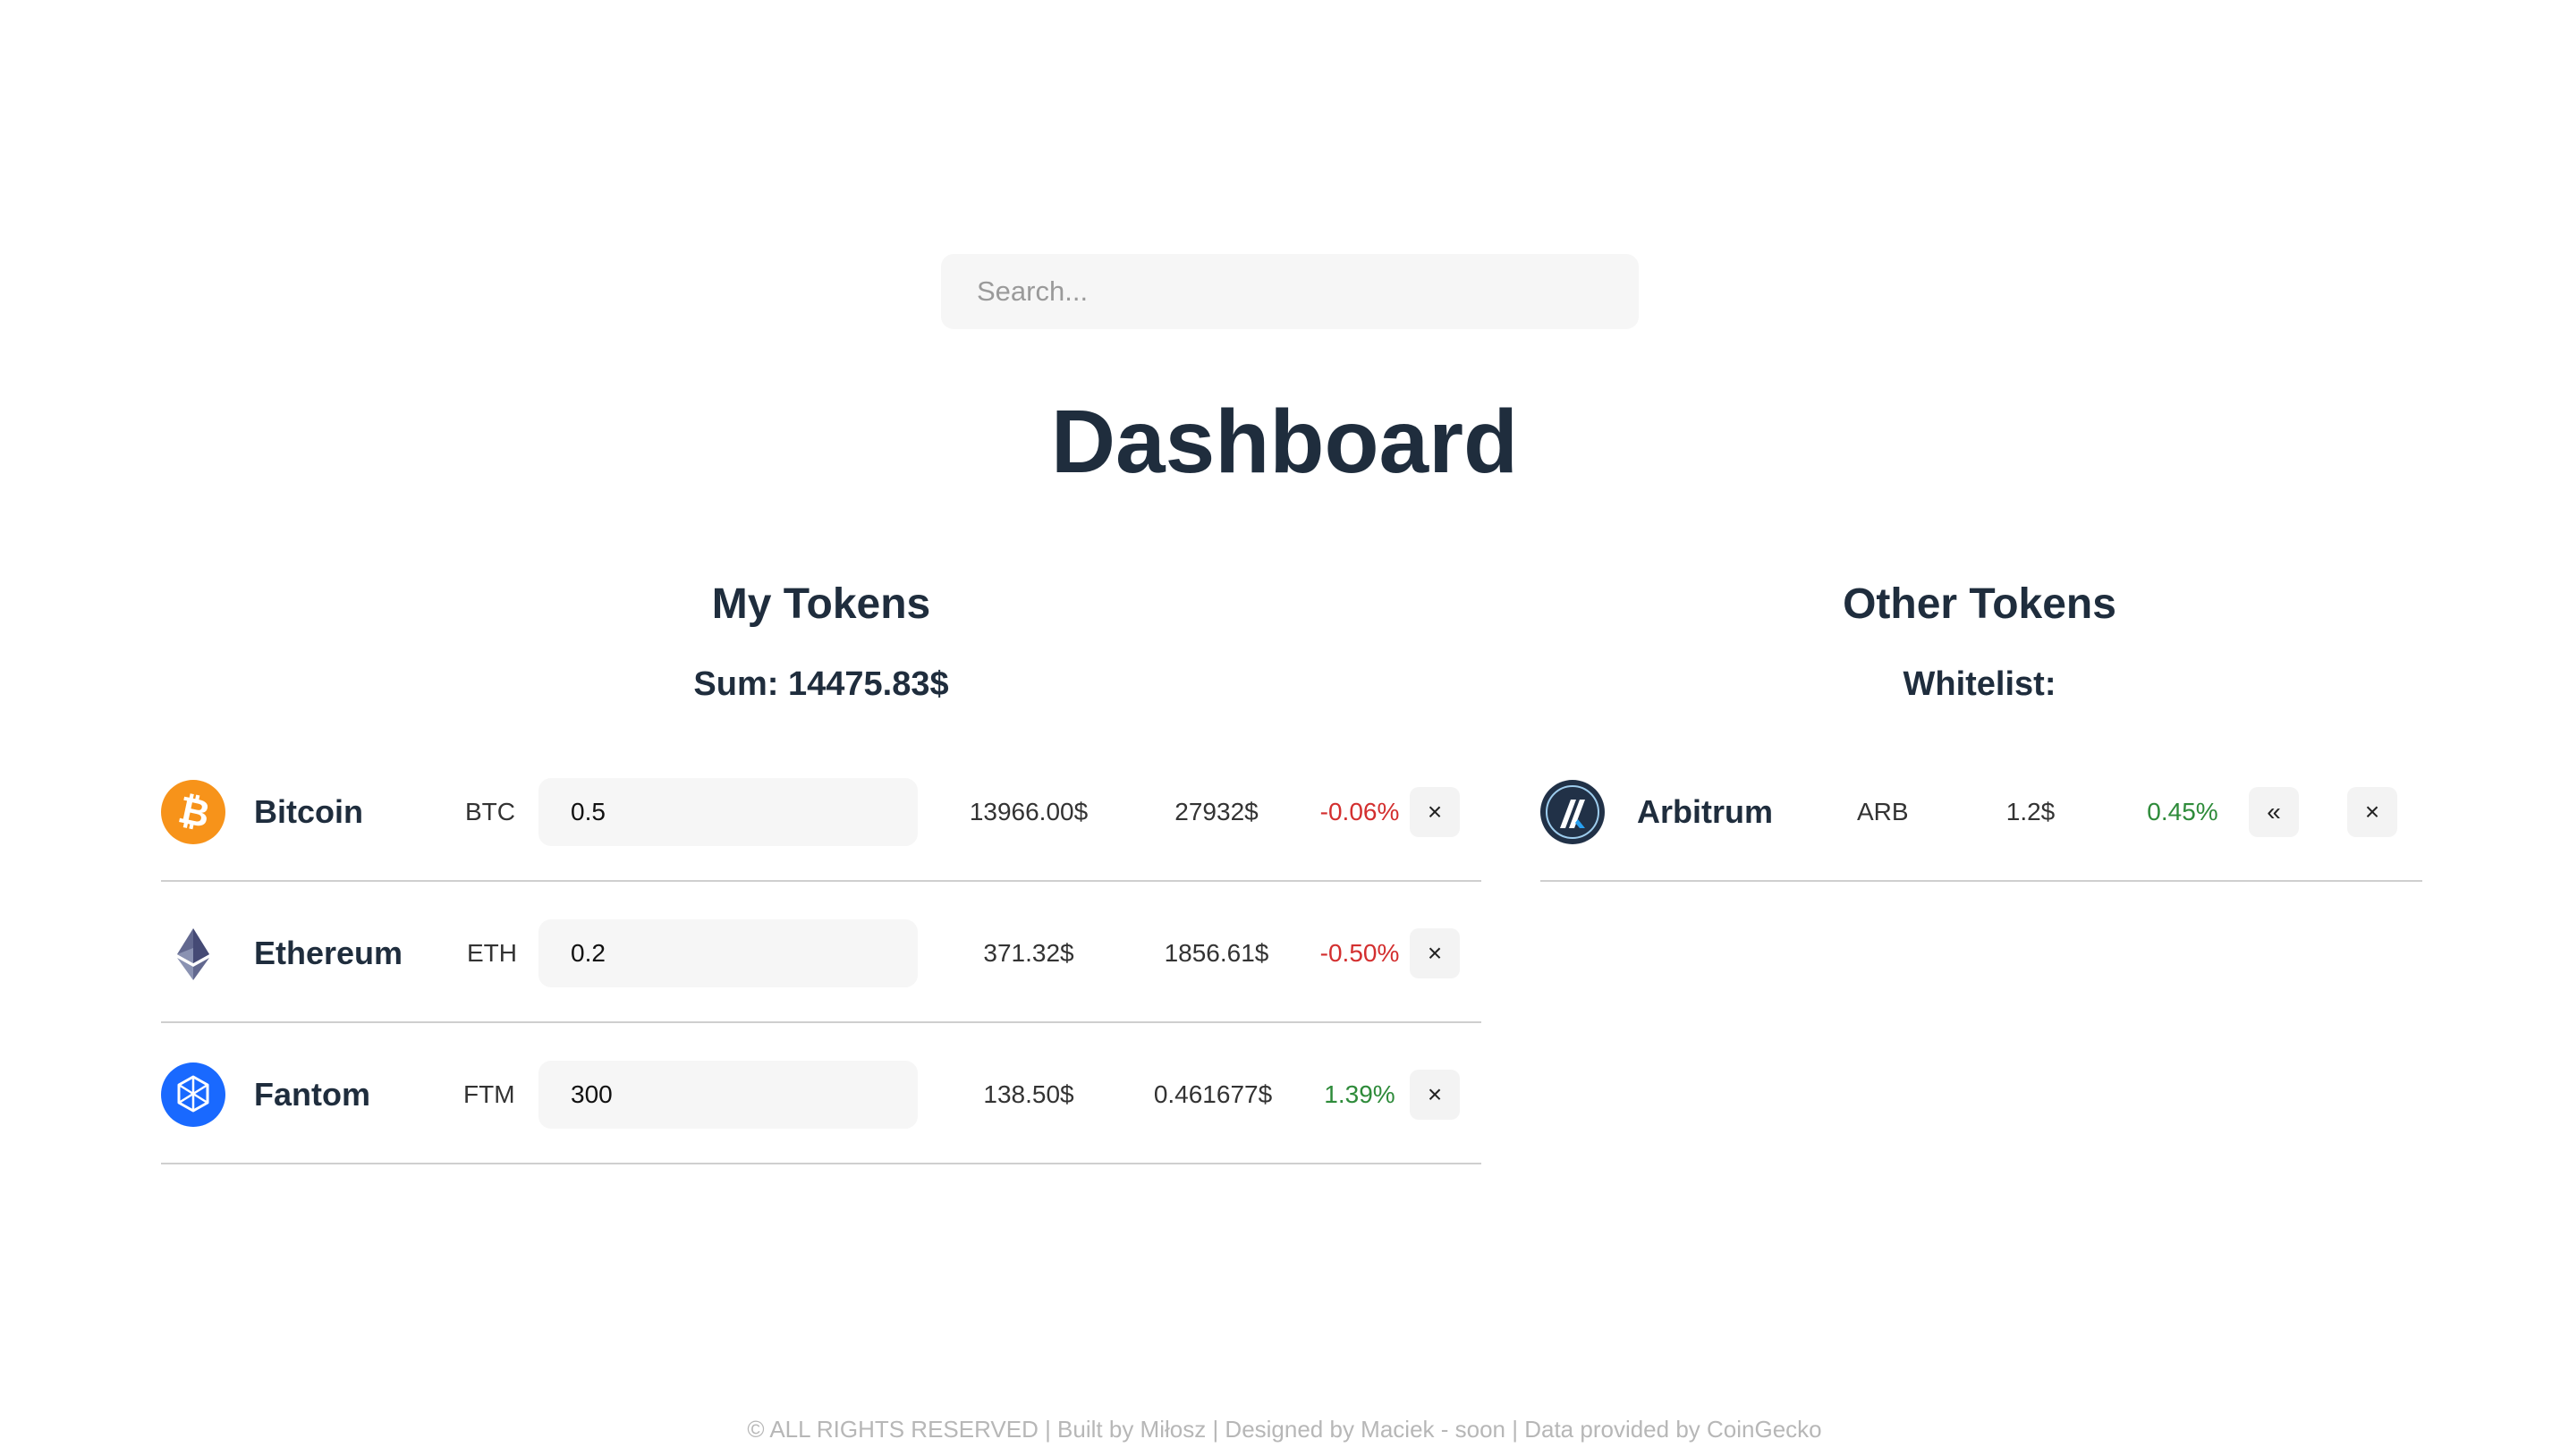 The width and height of the screenshot is (2569, 1456). I want to click on token-symbol: BTC, so click(490, 811).